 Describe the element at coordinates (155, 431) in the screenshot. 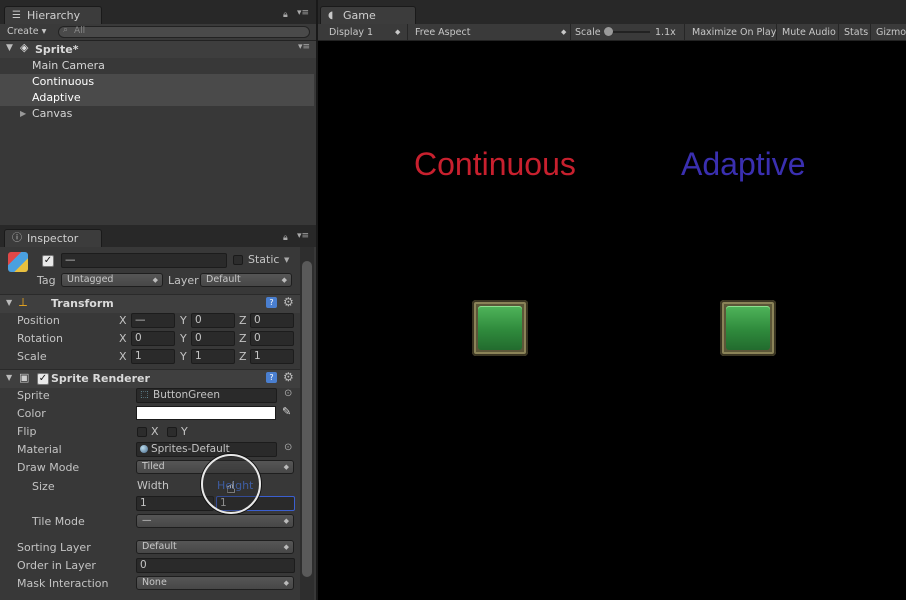

I see `flip-x-label: X` at that location.